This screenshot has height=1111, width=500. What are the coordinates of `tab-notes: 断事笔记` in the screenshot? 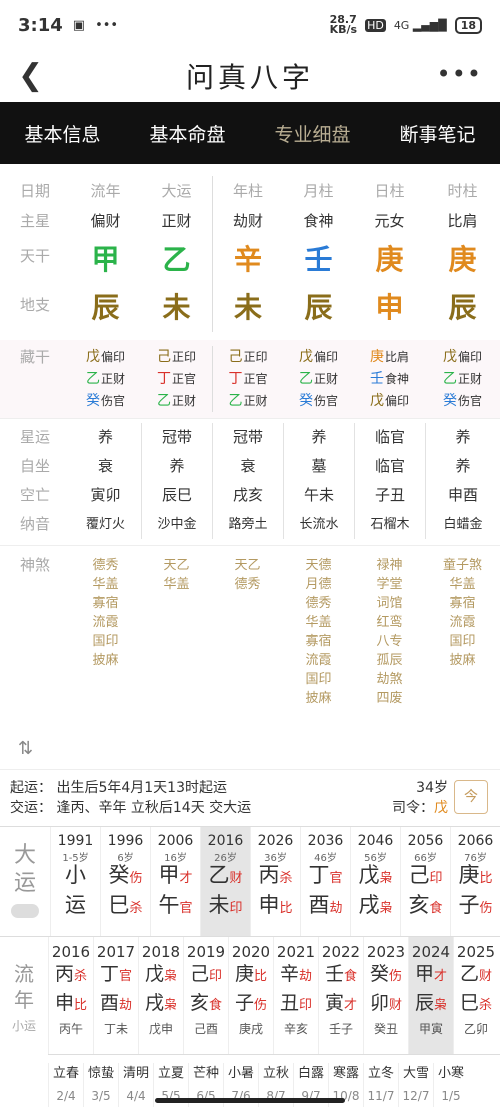 It's located at (437, 133).